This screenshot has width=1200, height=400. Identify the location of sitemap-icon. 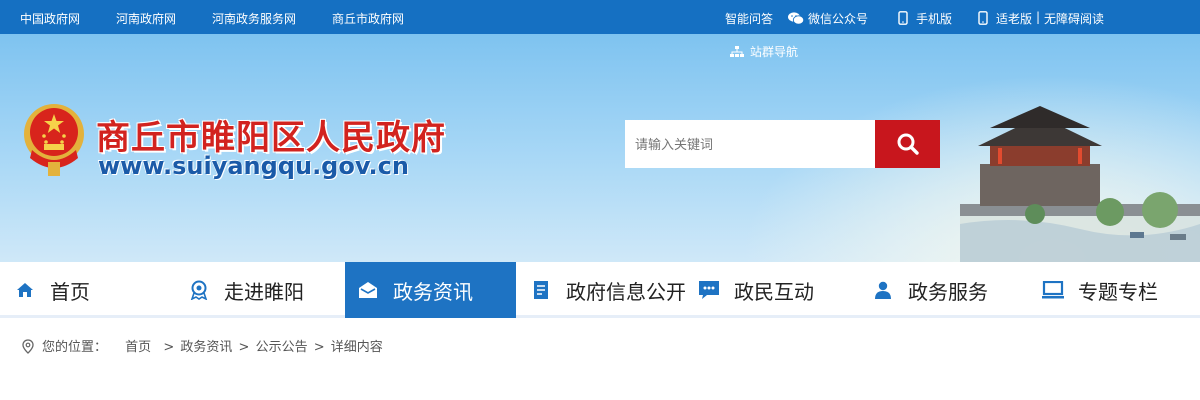
(737, 51).